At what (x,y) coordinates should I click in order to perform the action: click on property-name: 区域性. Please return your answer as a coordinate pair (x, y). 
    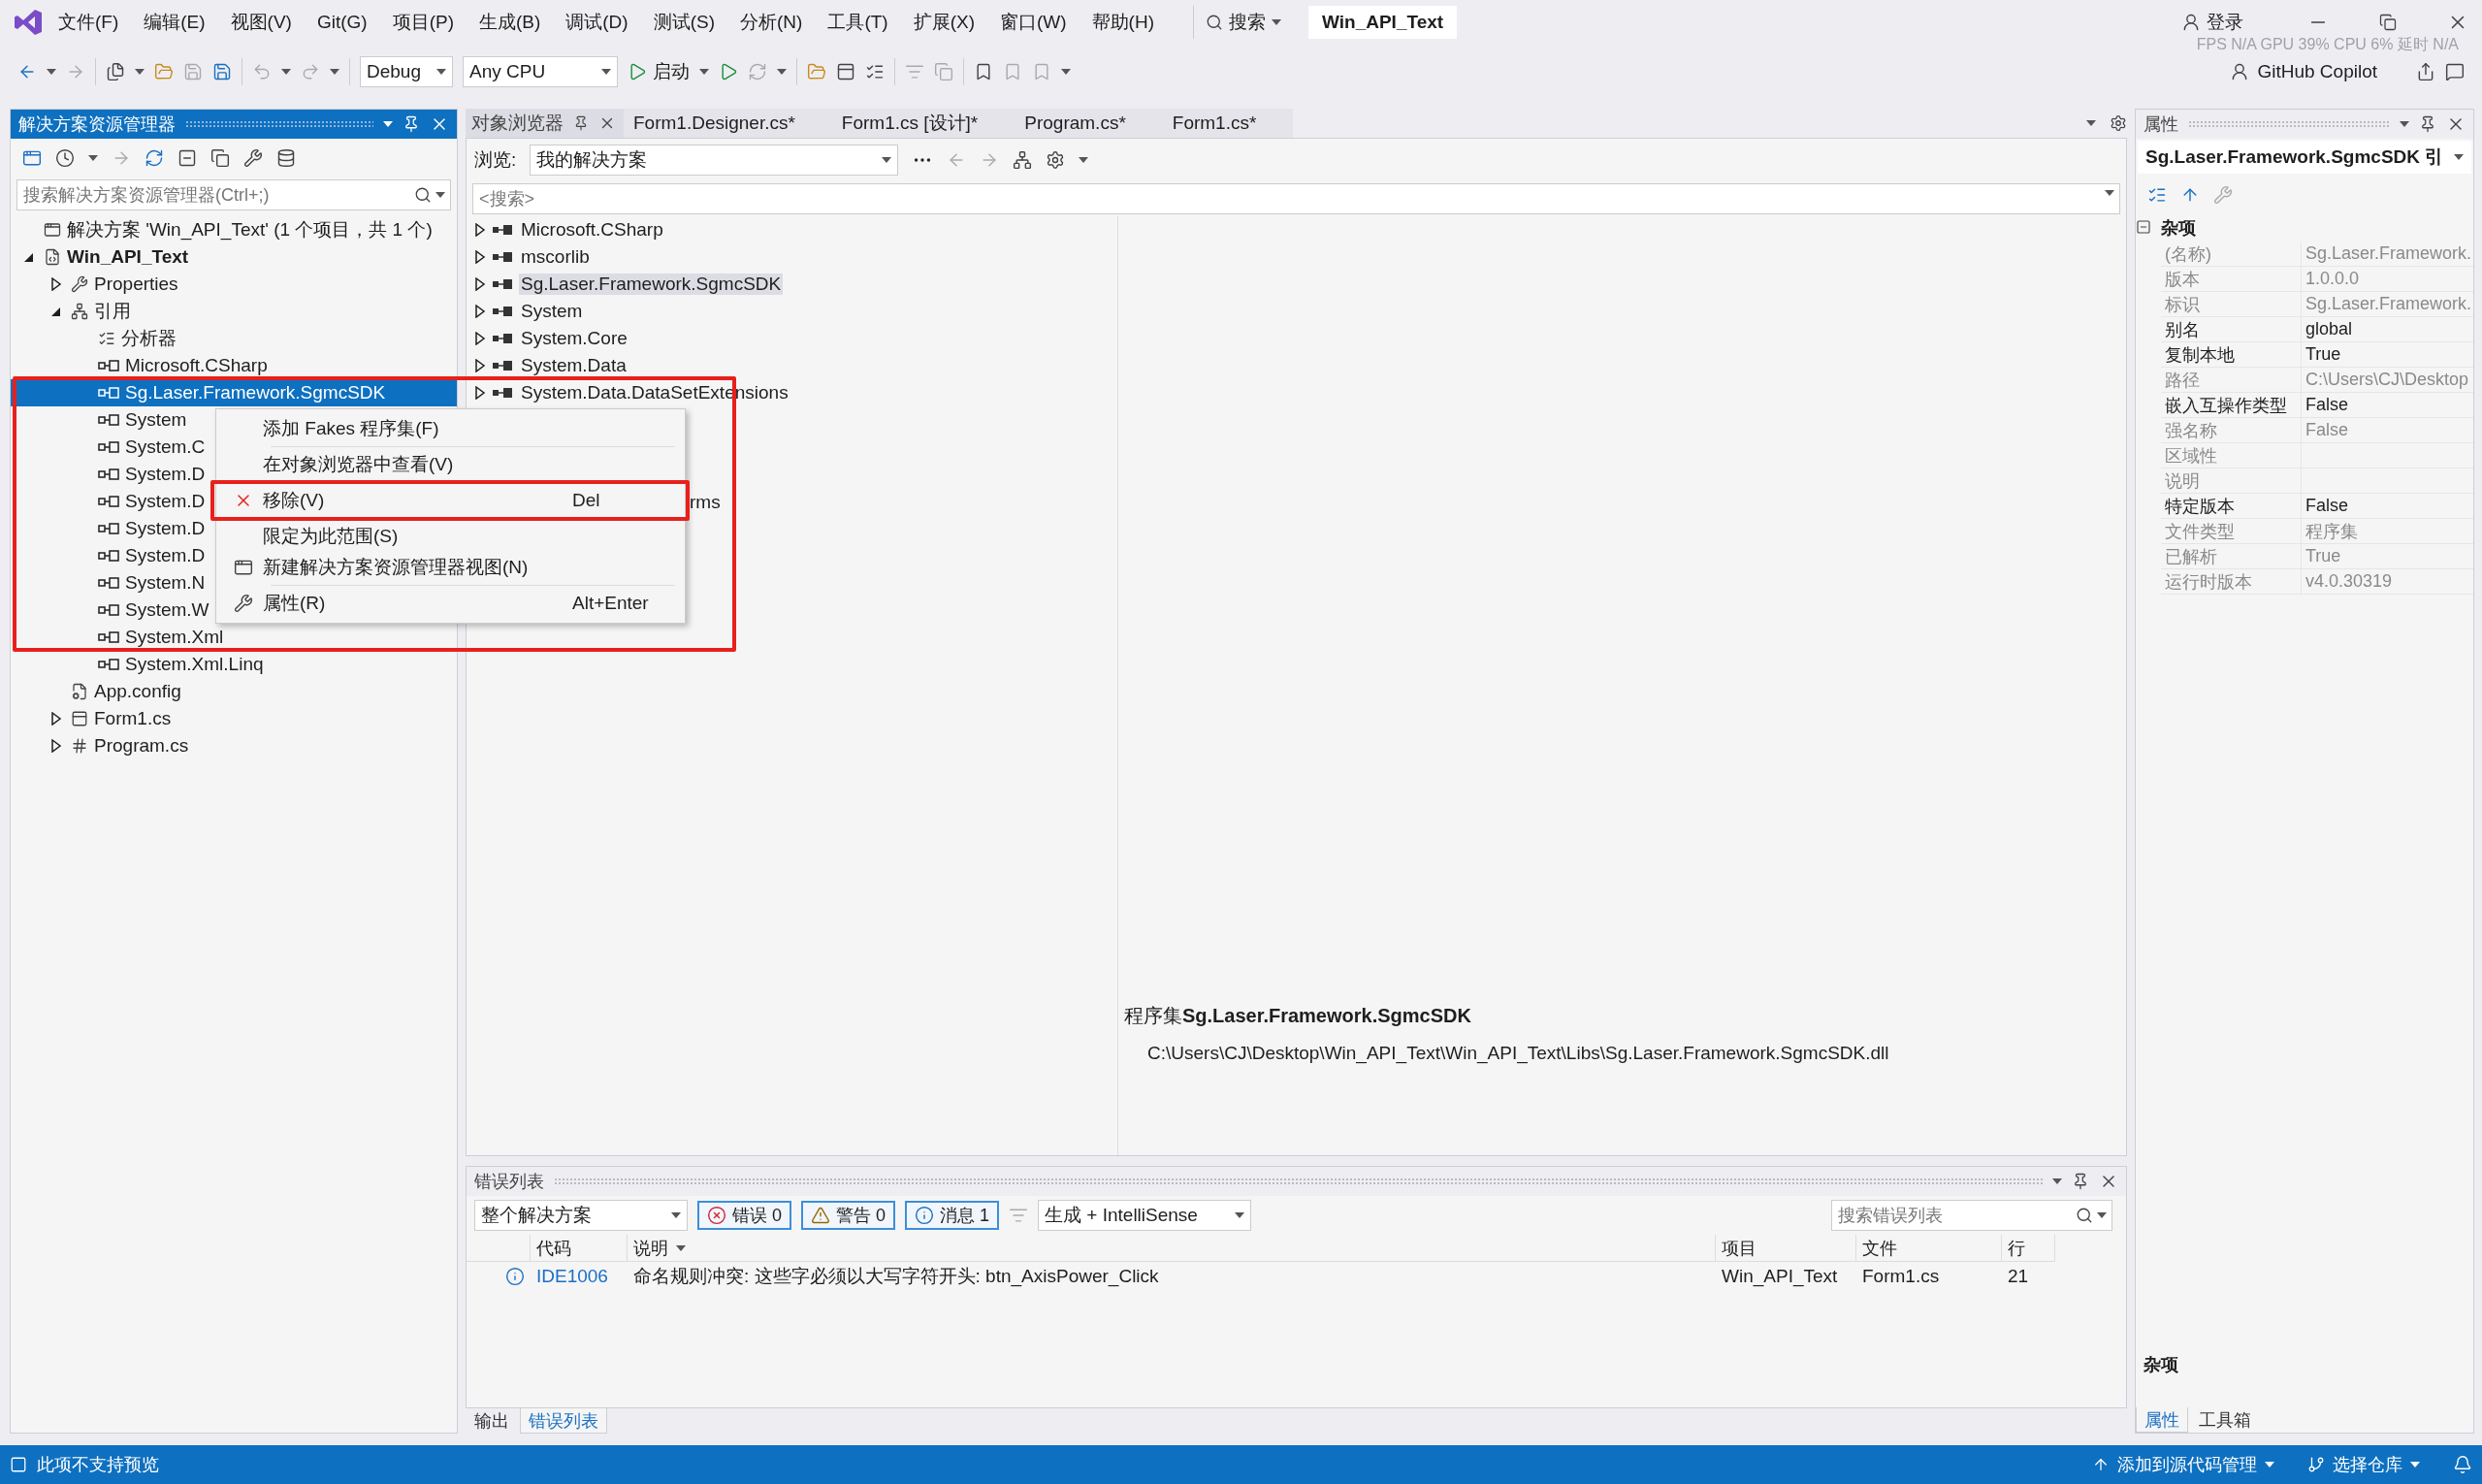
    Looking at the image, I should click on (2231, 456).